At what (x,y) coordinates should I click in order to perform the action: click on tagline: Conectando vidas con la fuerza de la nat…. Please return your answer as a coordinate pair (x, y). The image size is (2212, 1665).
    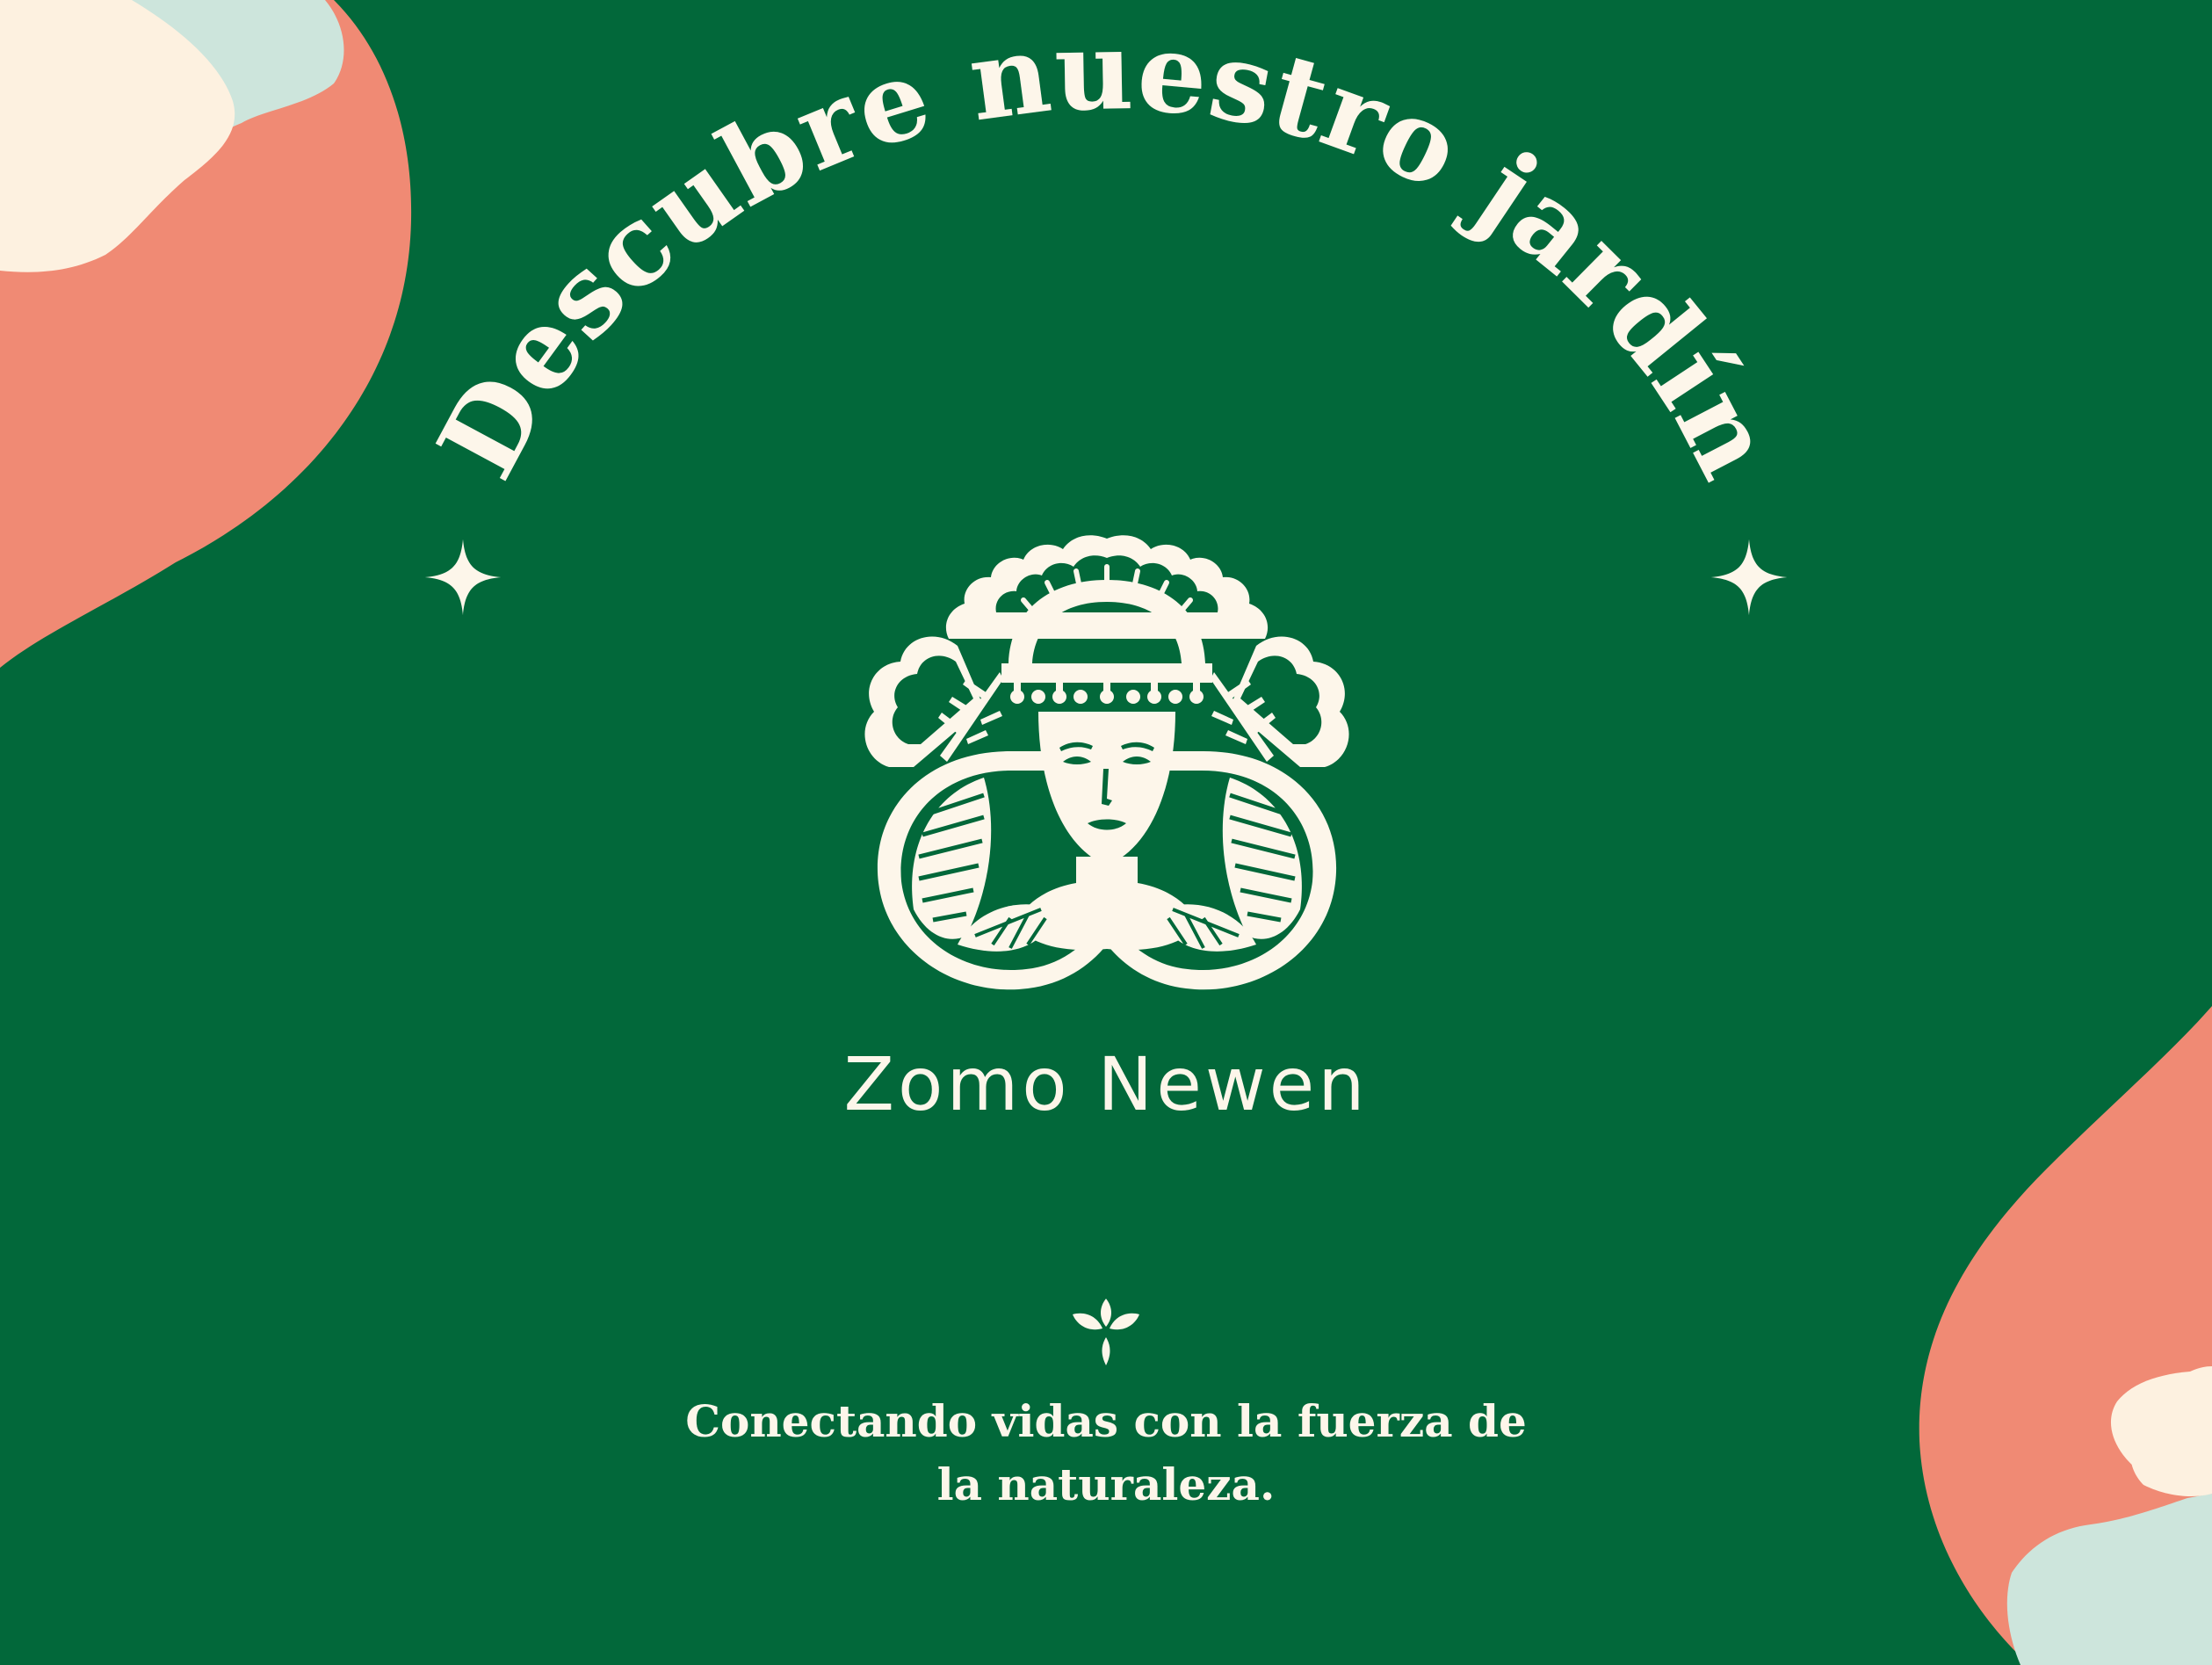
    Looking at the image, I should click on (1106, 1453).